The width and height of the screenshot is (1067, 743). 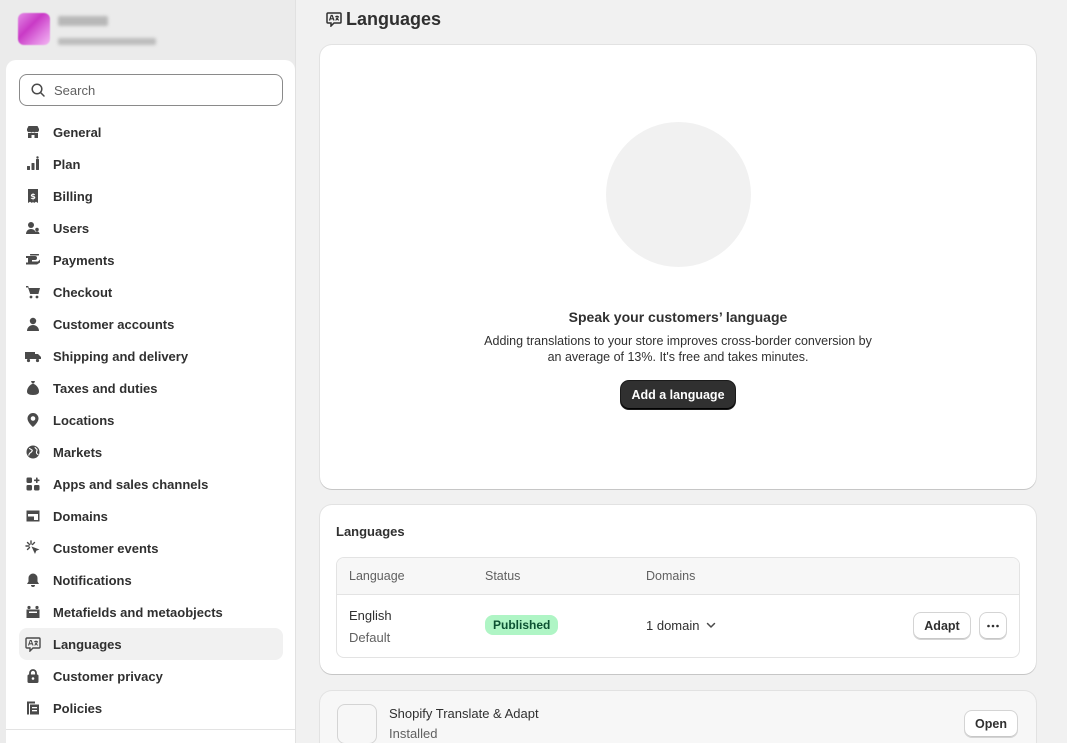 What do you see at coordinates (80, 516) in the screenshot?
I see `sidebar-item-label: Domains` at bounding box center [80, 516].